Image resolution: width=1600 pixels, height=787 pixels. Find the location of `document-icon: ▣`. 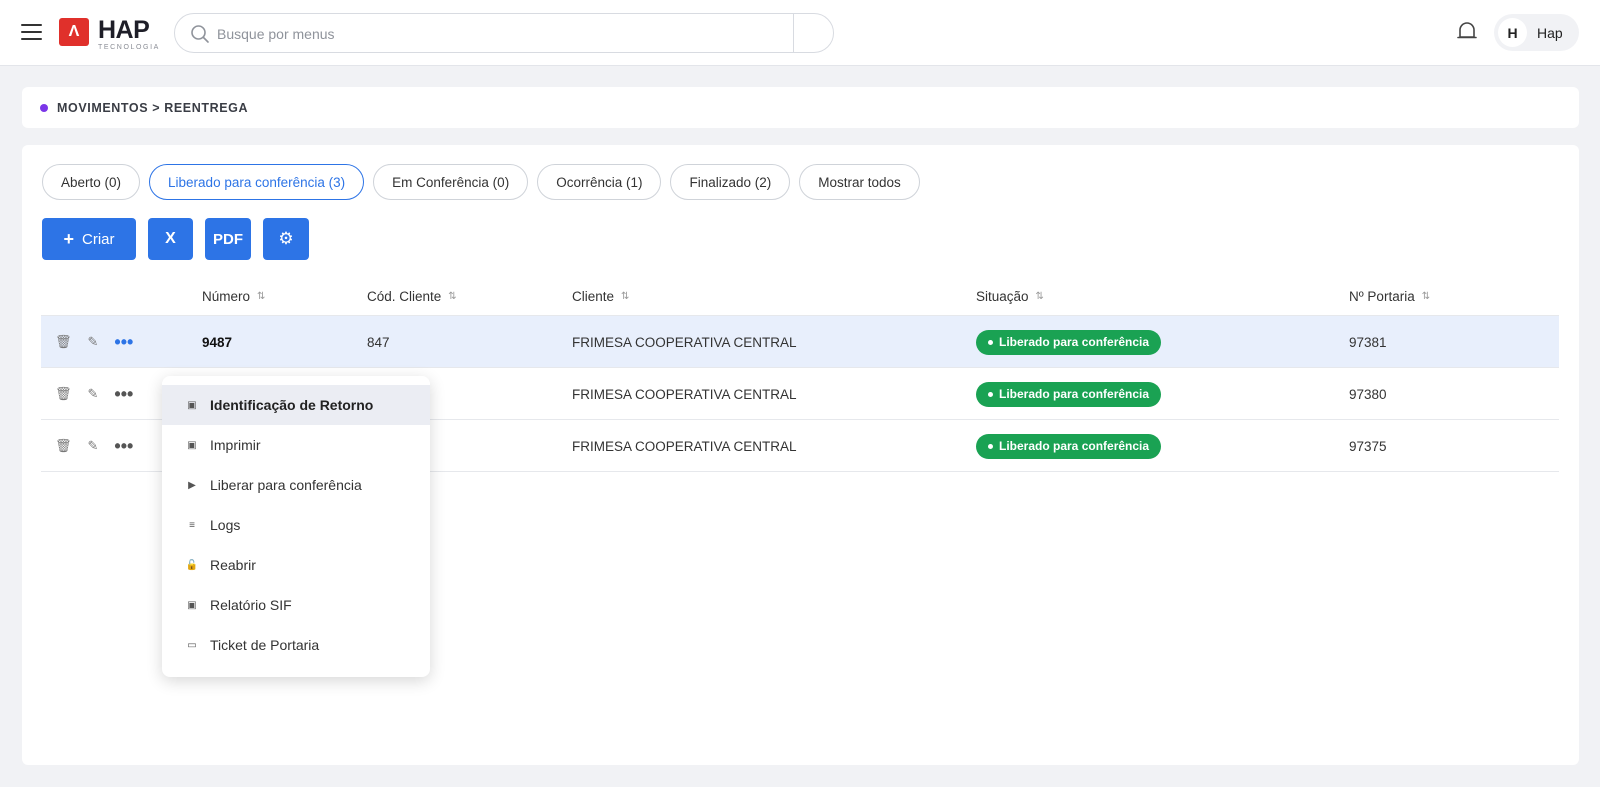

document-icon: ▣ is located at coordinates (192, 405).